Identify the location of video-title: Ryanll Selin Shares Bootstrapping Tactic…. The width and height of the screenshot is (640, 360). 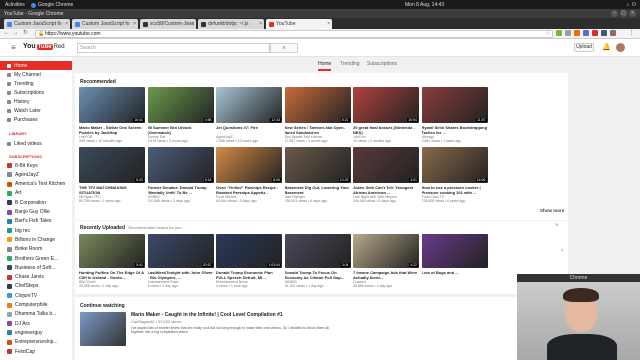
(455, 130).